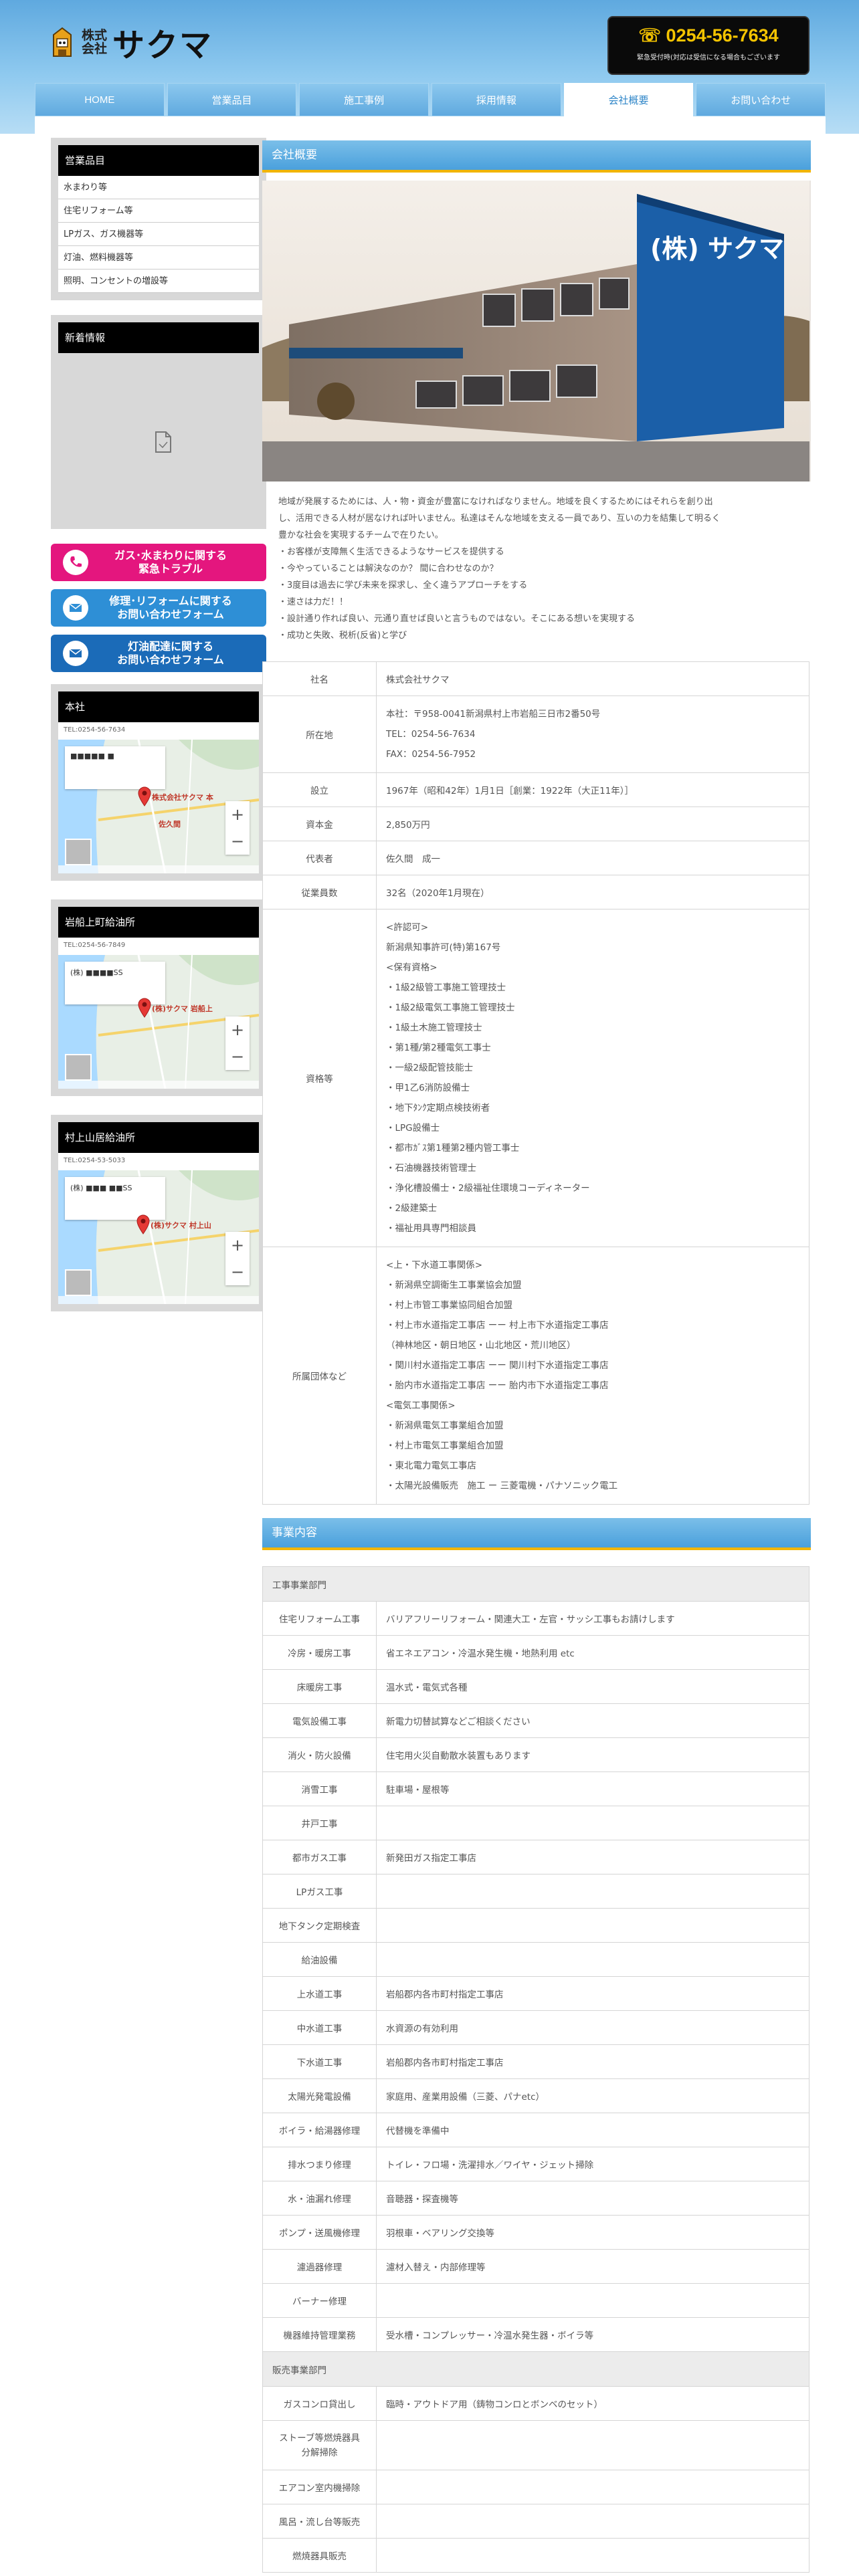  Describe the element at coordinates (453, 1148) in the screenshot. I see `info-value-line: ・都市ｶﾞｽ第1種第2種内管工事士` at that location.